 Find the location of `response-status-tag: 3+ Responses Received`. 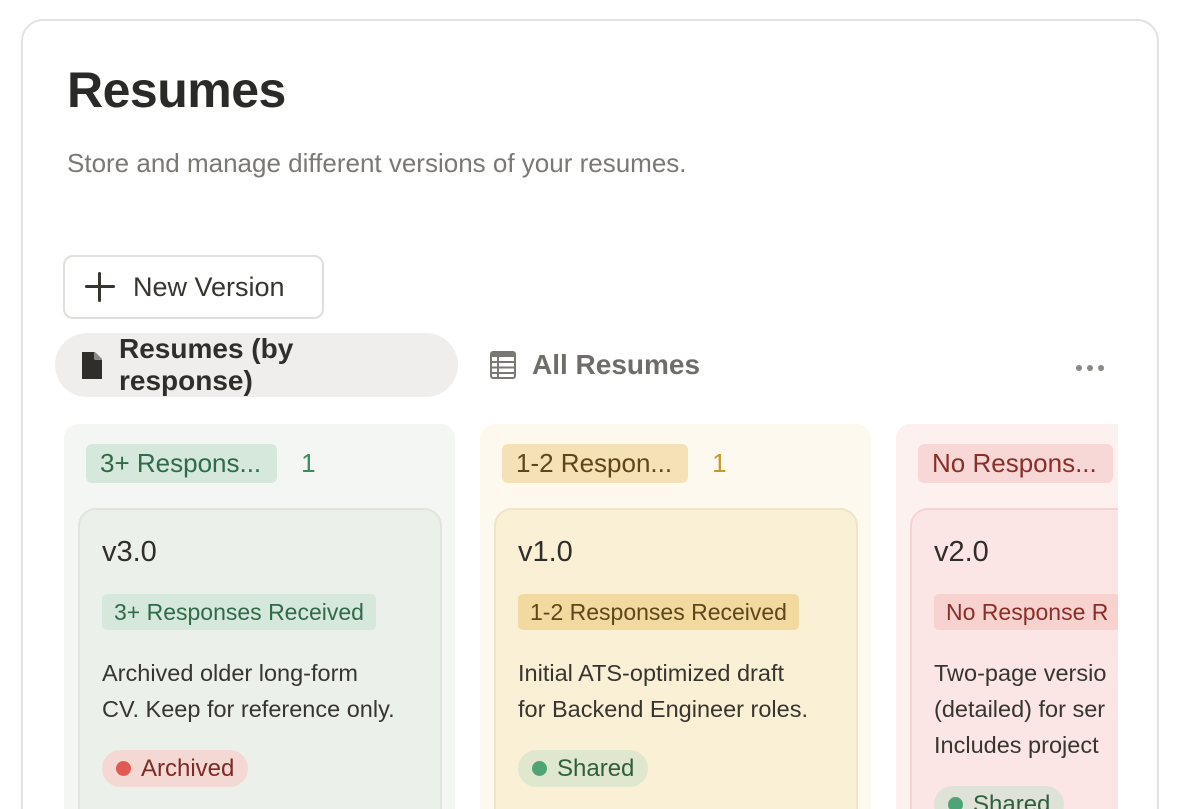

response-status-tag: 3+ Responses Received is located at coordinates (239, 612).